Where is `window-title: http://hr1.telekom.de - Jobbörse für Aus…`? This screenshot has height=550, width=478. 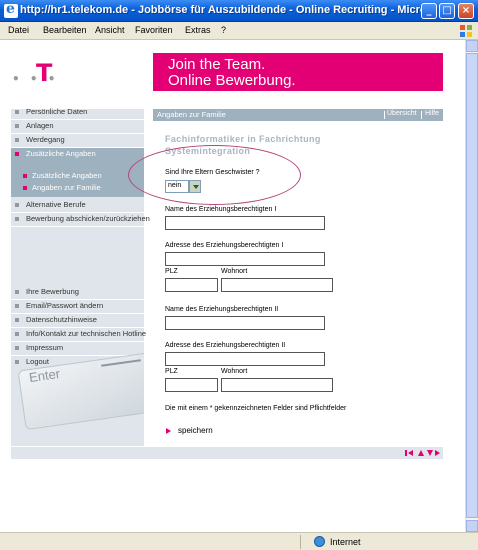
window-title: http://hr1.telekom.de - Jobbörse für Aus… is located at coordinates (228, 10).